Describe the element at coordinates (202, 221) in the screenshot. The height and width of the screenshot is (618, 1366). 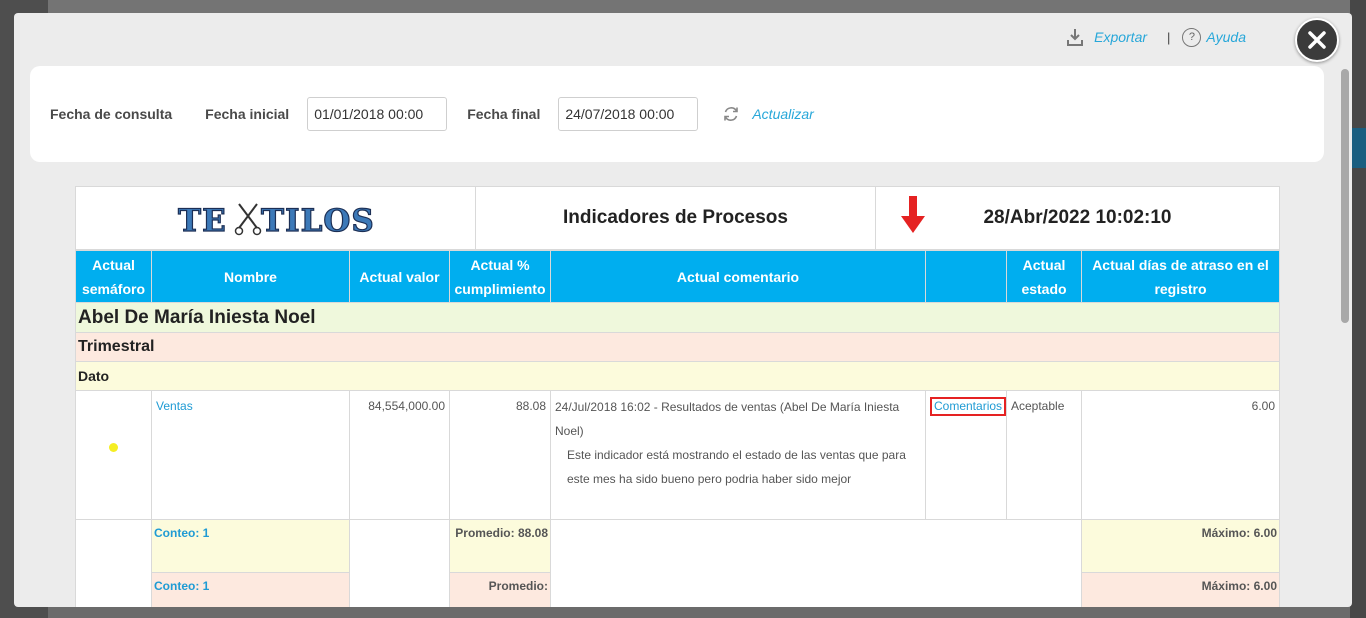
I see `logo-text-left: TE` at that location.